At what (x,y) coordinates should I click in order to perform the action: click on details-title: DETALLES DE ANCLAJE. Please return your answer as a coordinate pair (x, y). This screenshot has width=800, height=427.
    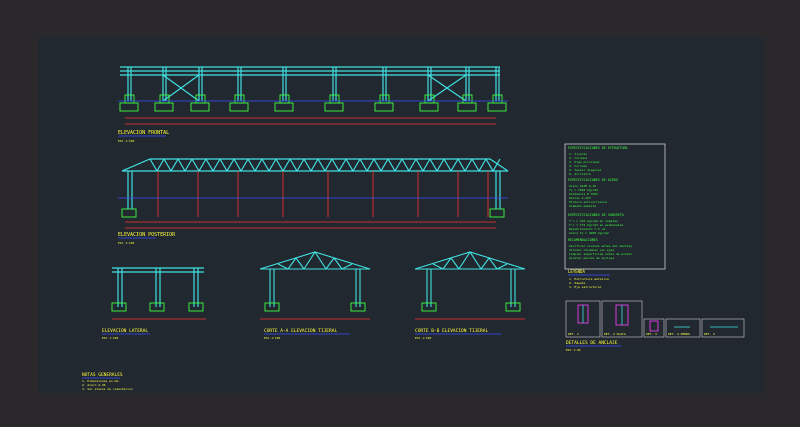
    Looking at the image, I should click on (592, 343).